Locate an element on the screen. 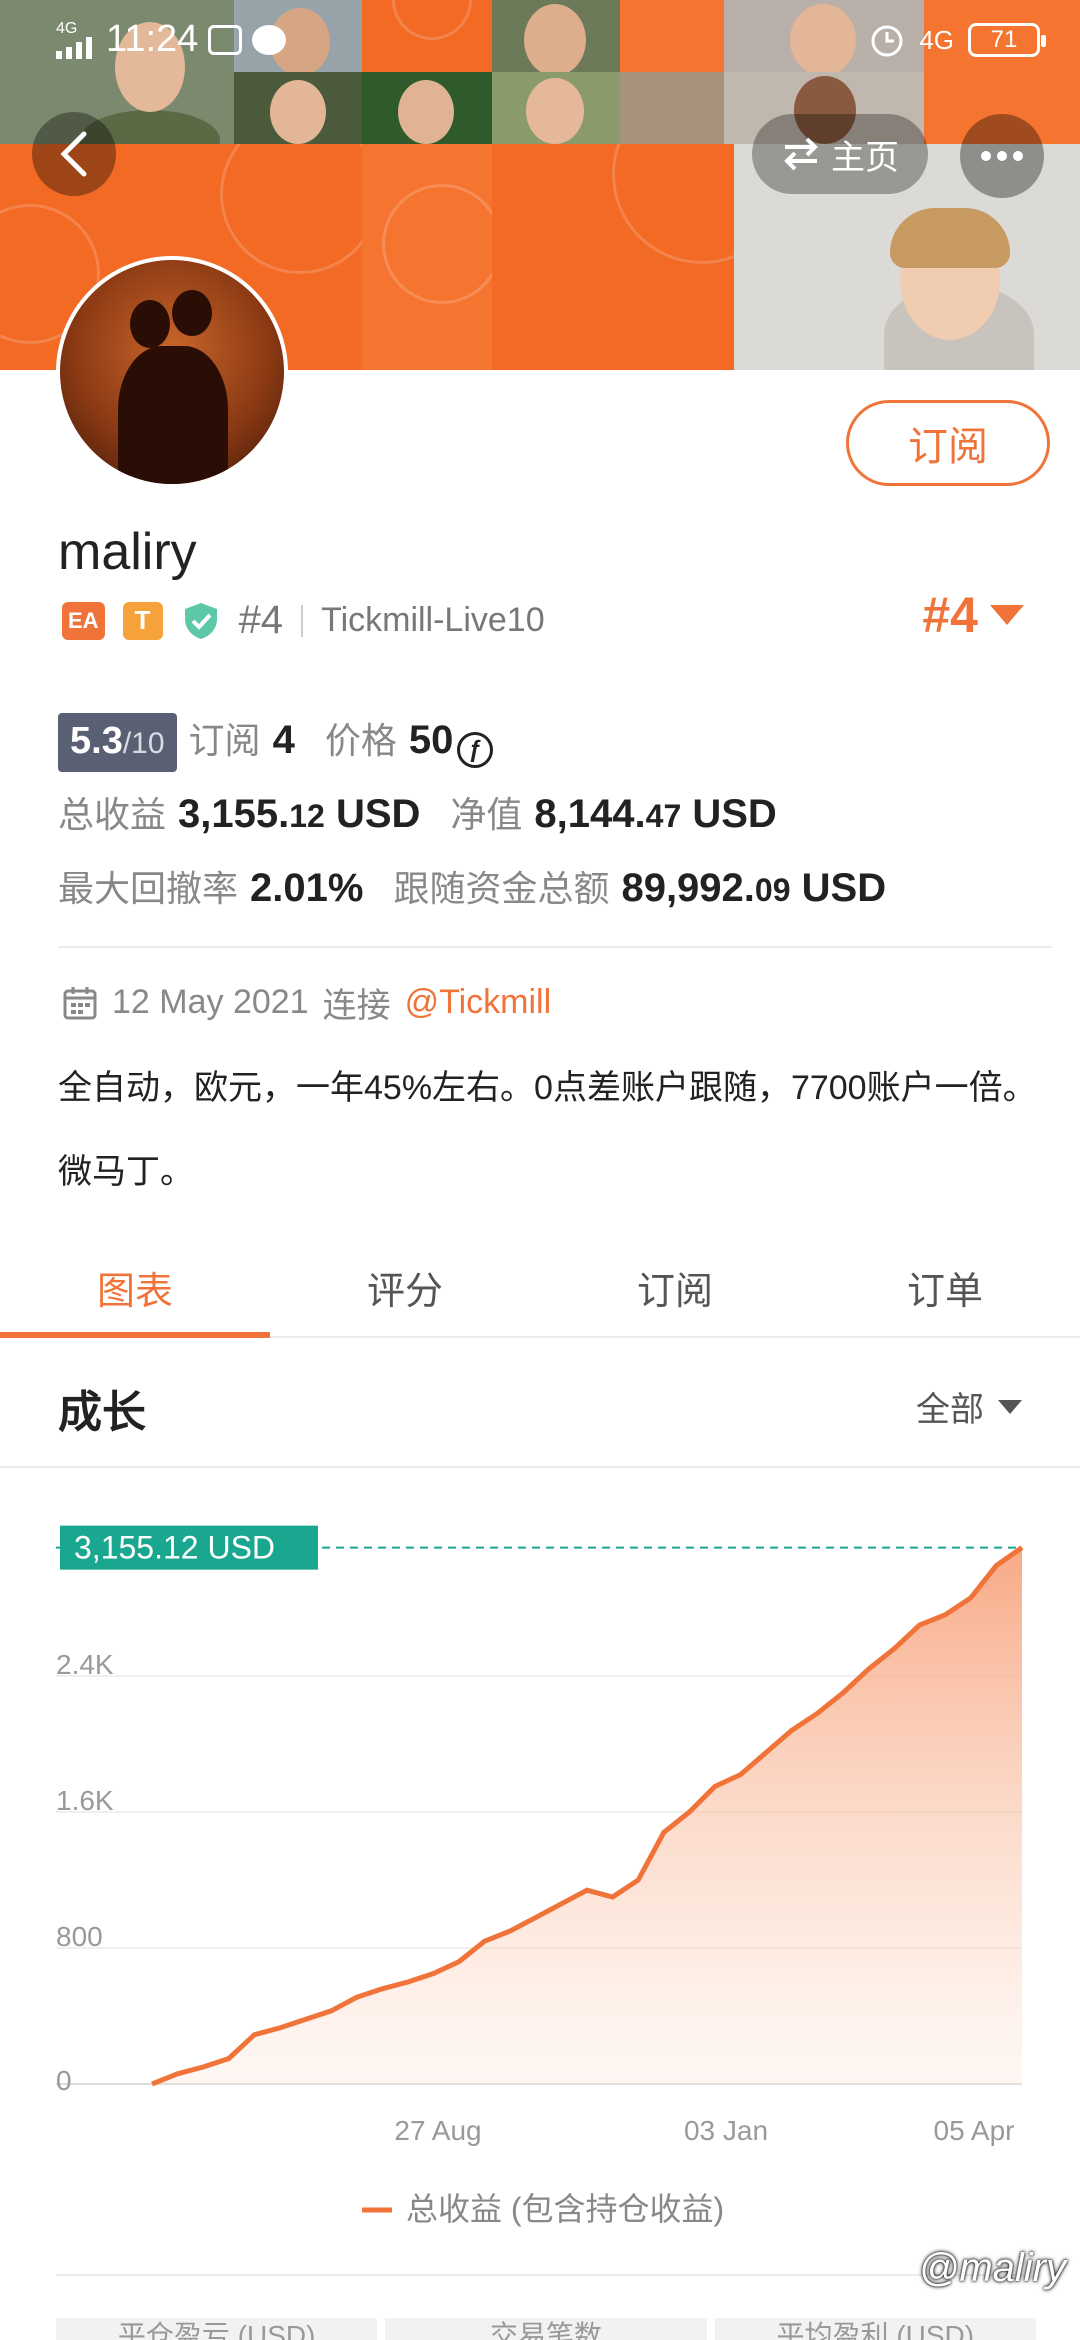 The width and height of the screenshot is (1080, 2340). filter-label: 全部 is located at coordinates (950, 1410).